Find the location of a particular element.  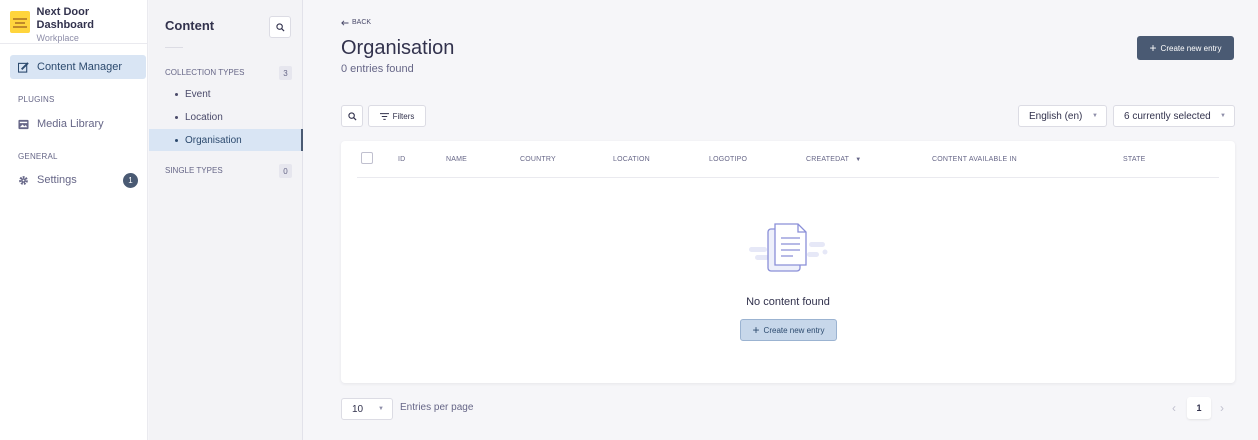

locale-select: English (en) ▼ is located at coordinates (1062, 116).